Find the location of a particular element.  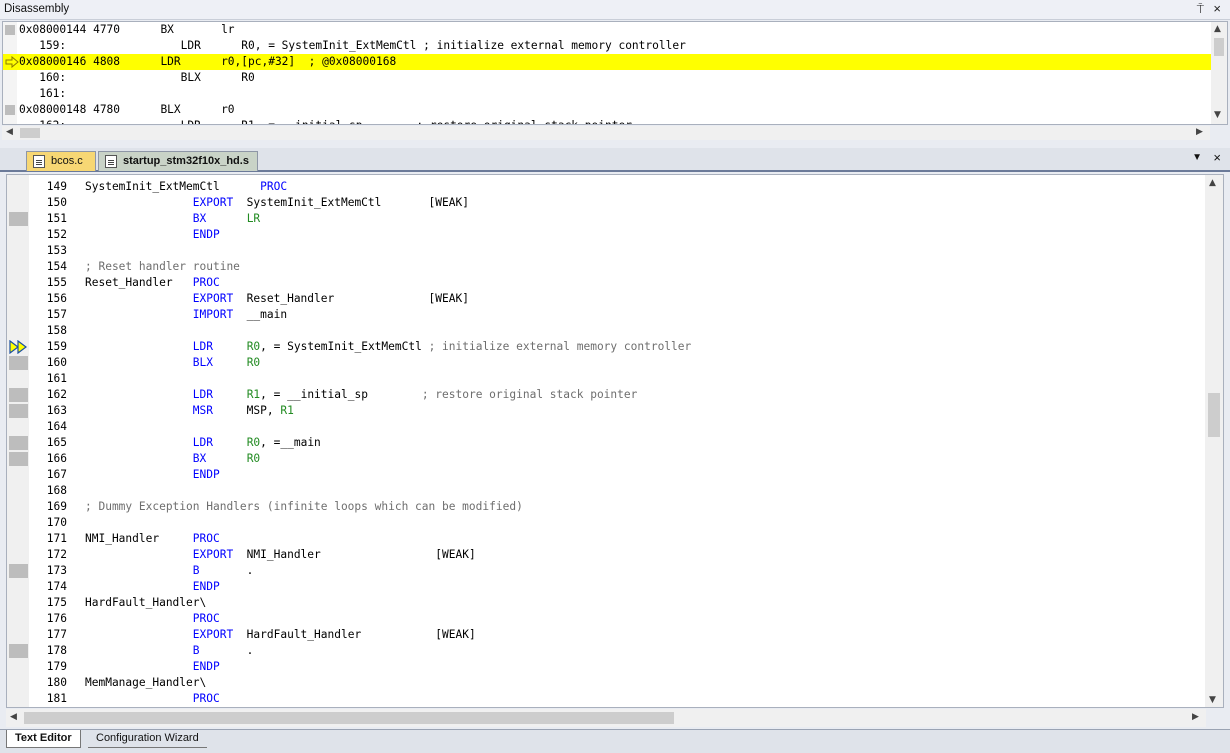

editor-vscrollbar: ▲ ▼ is located at coordinates (1214, 441).